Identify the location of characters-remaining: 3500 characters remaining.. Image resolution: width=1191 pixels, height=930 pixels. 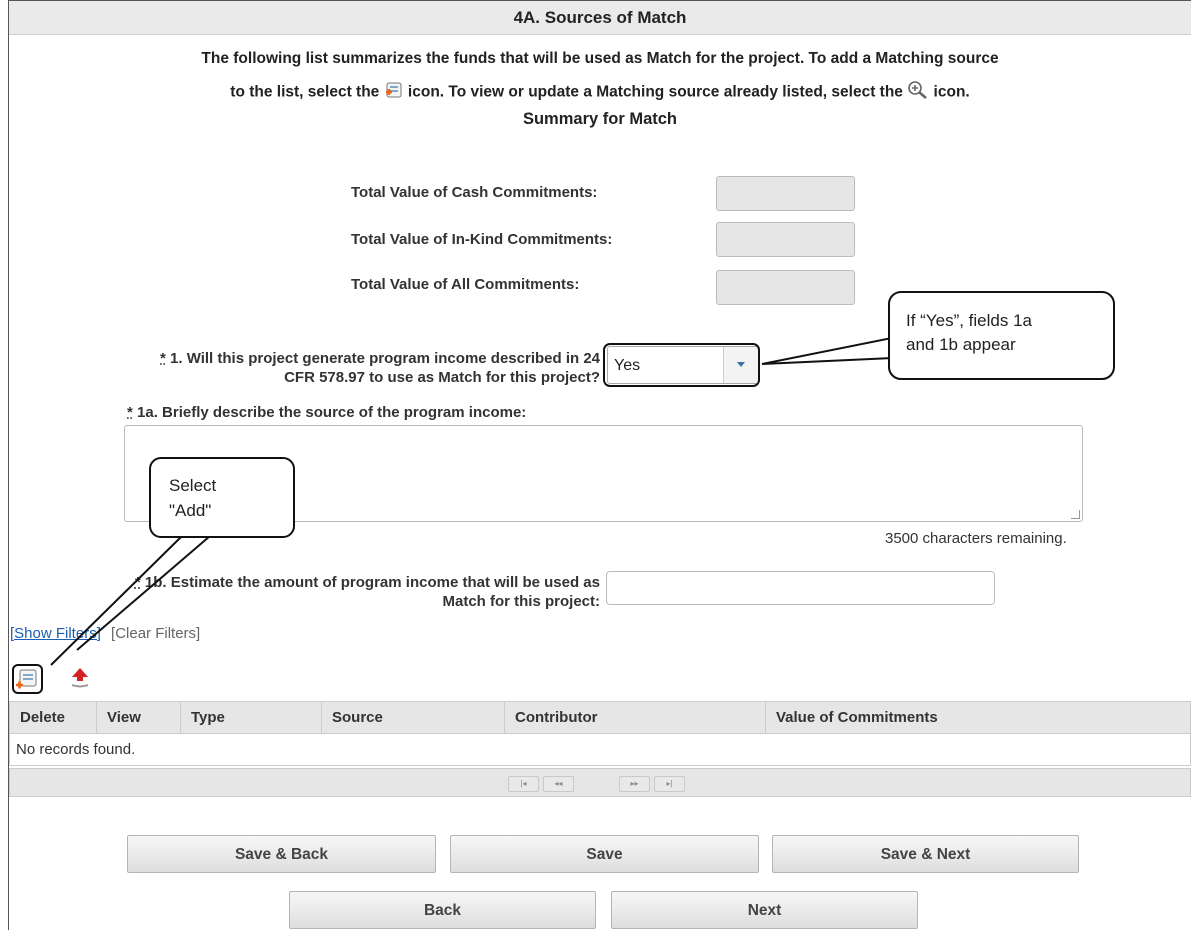
(976, 538).